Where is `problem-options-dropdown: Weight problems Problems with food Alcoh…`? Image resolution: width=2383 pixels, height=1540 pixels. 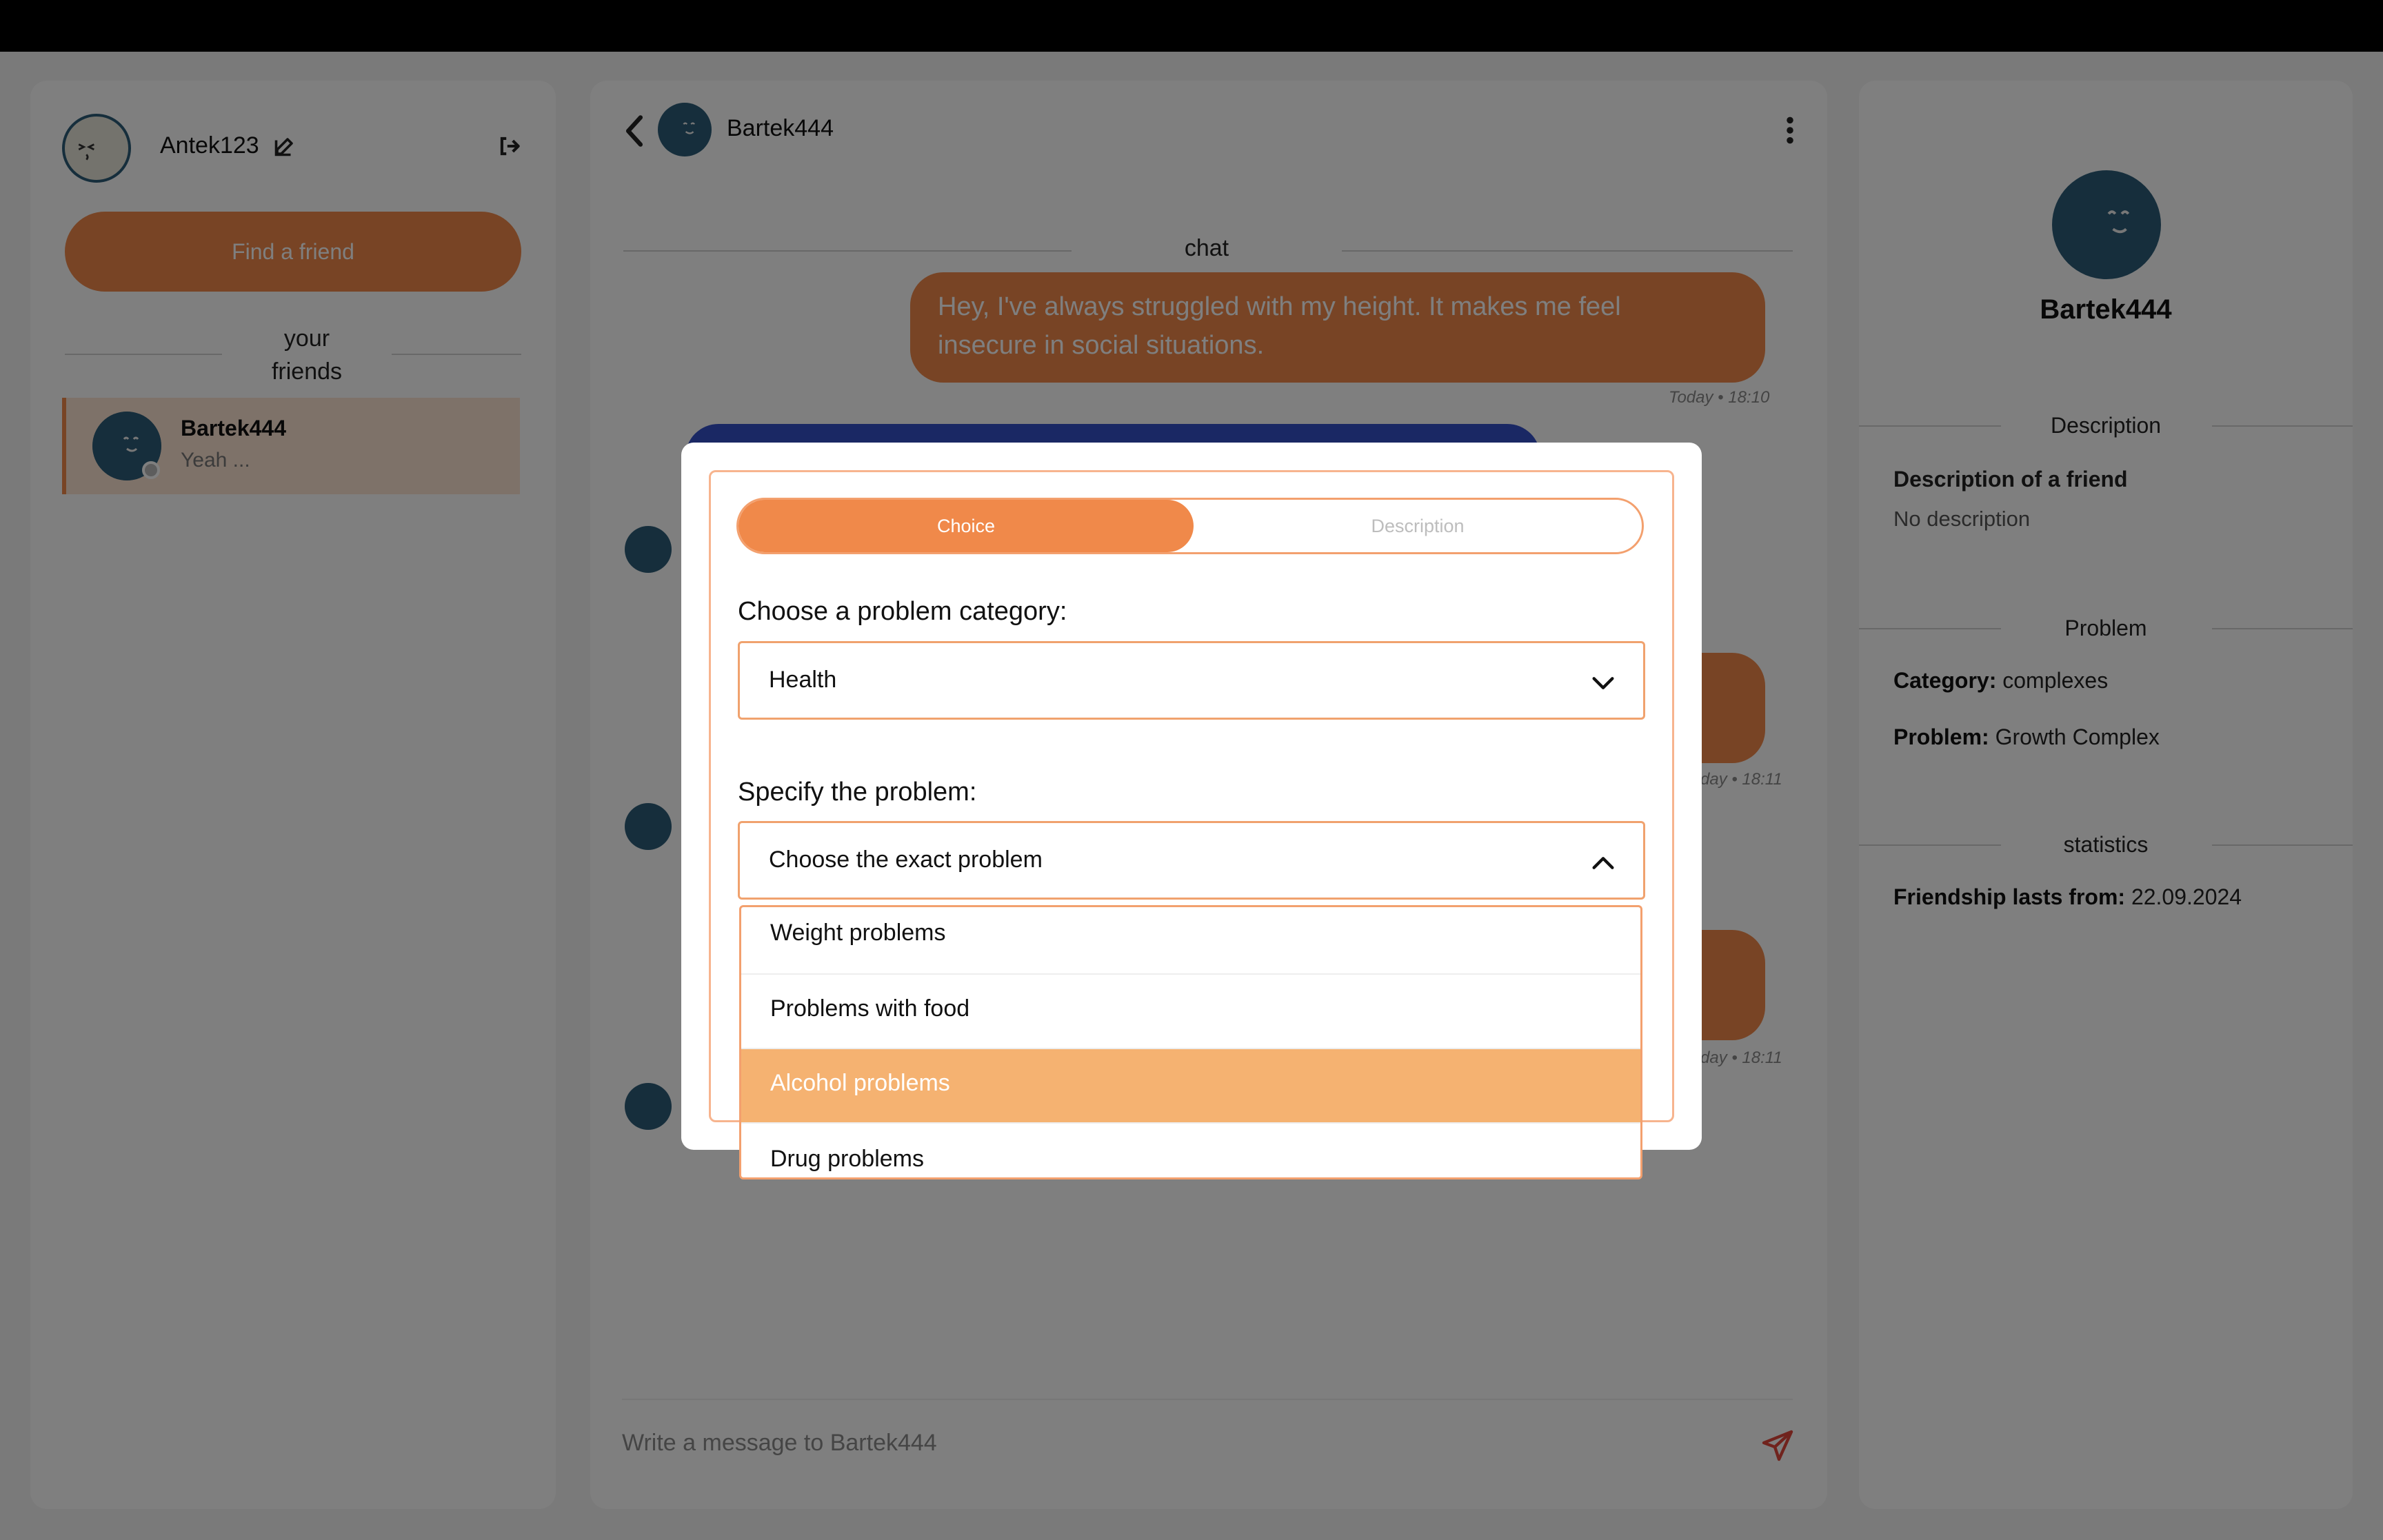 problem-options-dropdown: Weight problems Problems with food Alcoh… is located at coordinates (1190, 1042).